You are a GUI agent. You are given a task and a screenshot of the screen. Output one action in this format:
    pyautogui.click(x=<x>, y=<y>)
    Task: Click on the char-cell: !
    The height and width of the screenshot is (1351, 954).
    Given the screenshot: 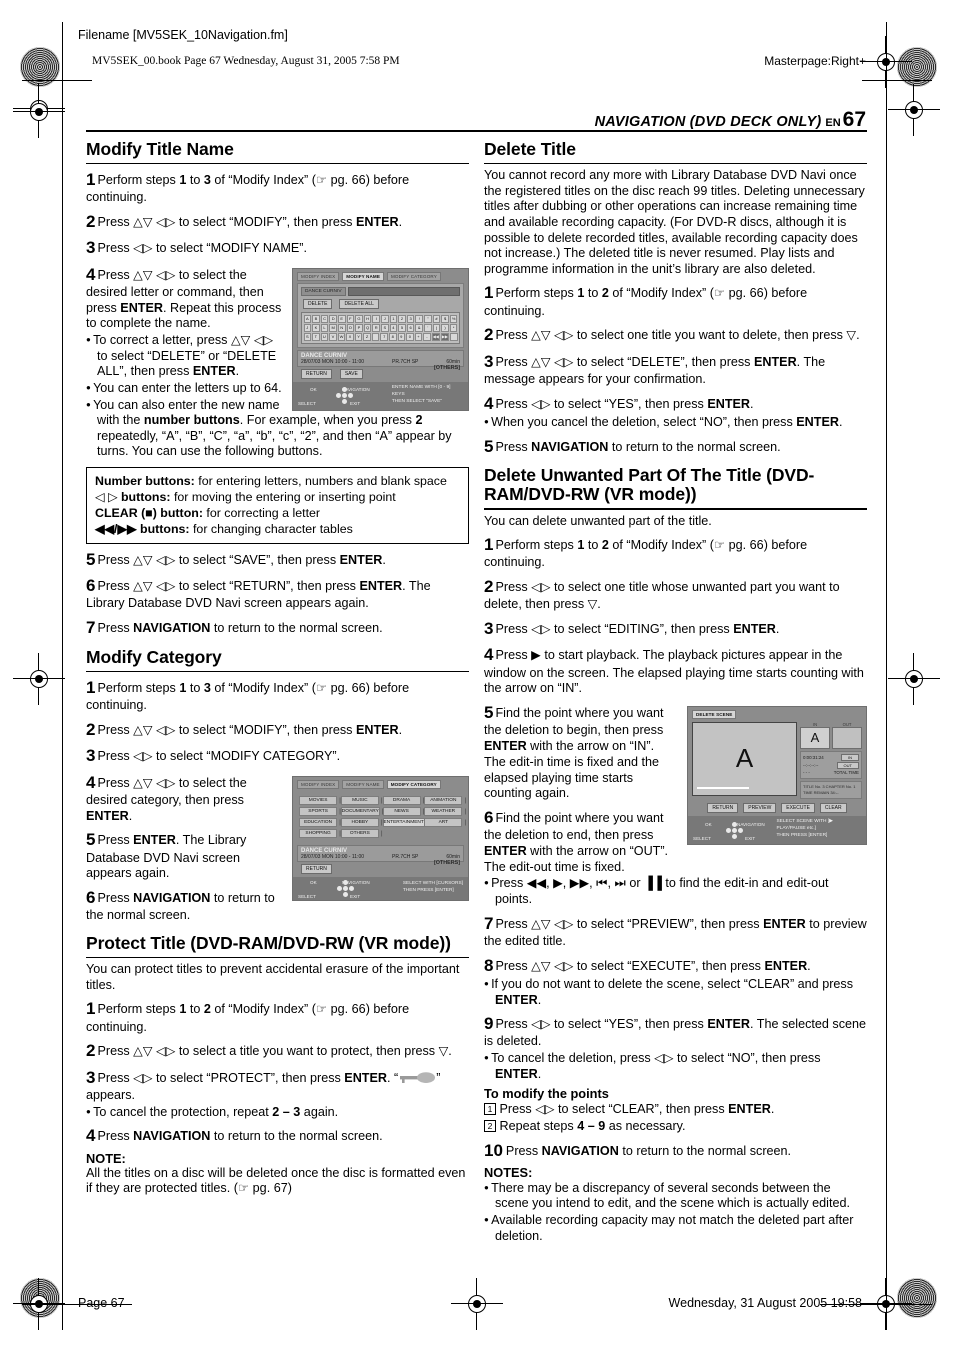 What is the action you would take?
    pyautogui.click(x=419, y=318)
    